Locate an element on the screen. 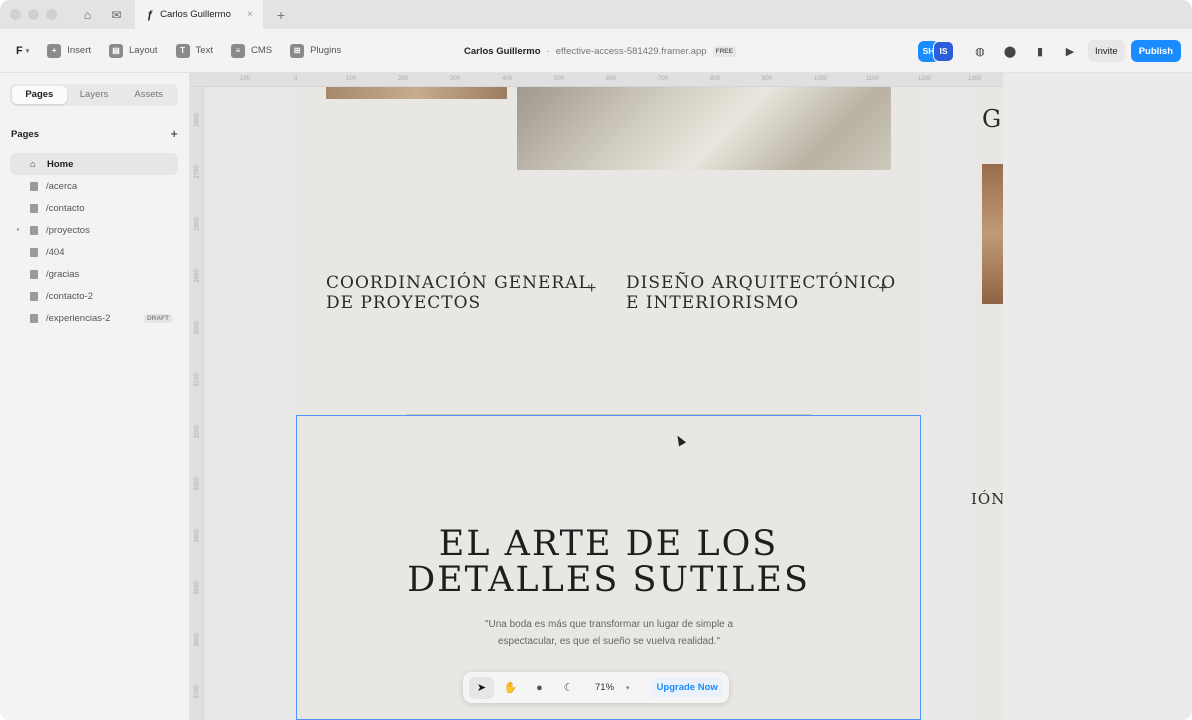 The width and height of the screenshot is (1192, 720). zoom-dropdown: 71% ▾ is located at coordinates (612, 687).